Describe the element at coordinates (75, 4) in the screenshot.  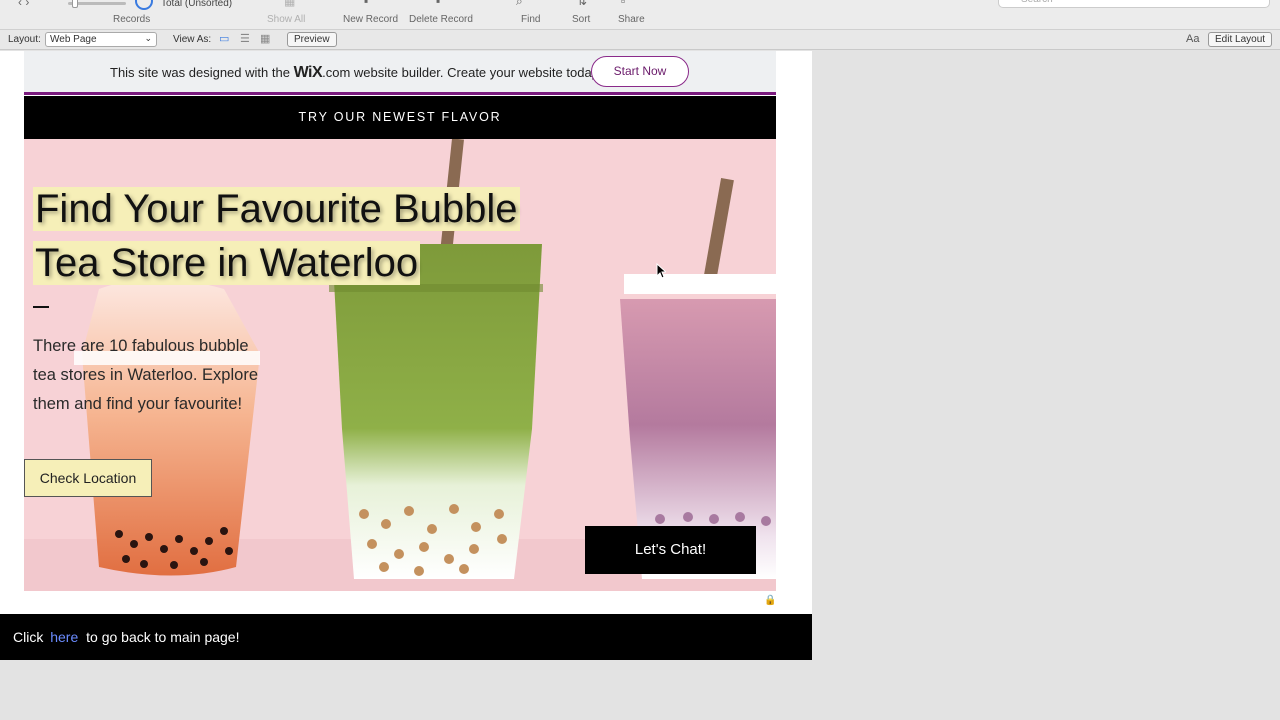
I see `record-slider-knob` at that location.